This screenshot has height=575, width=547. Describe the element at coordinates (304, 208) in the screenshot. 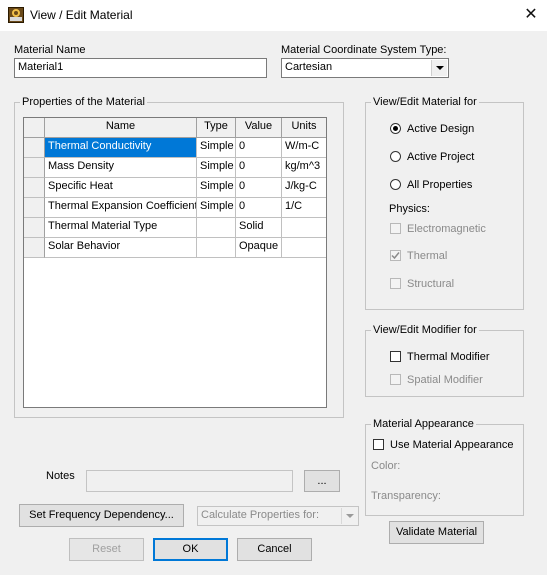

I see `table-cell-units: 1/C` at that location.